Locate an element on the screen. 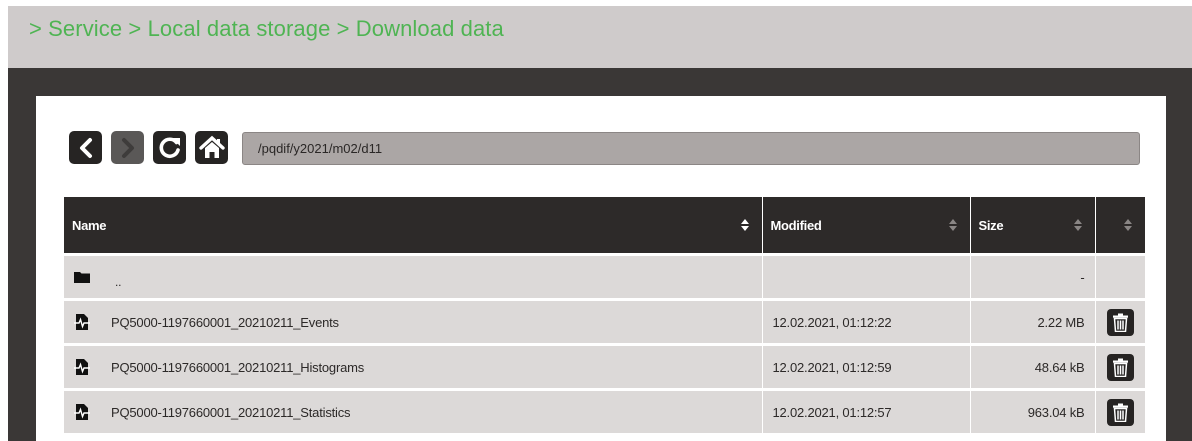 This screenshot has height=441, width=1192. file-link: PQ5000-1197660001_20210211_Histograms is located at coordinates (413, 367).